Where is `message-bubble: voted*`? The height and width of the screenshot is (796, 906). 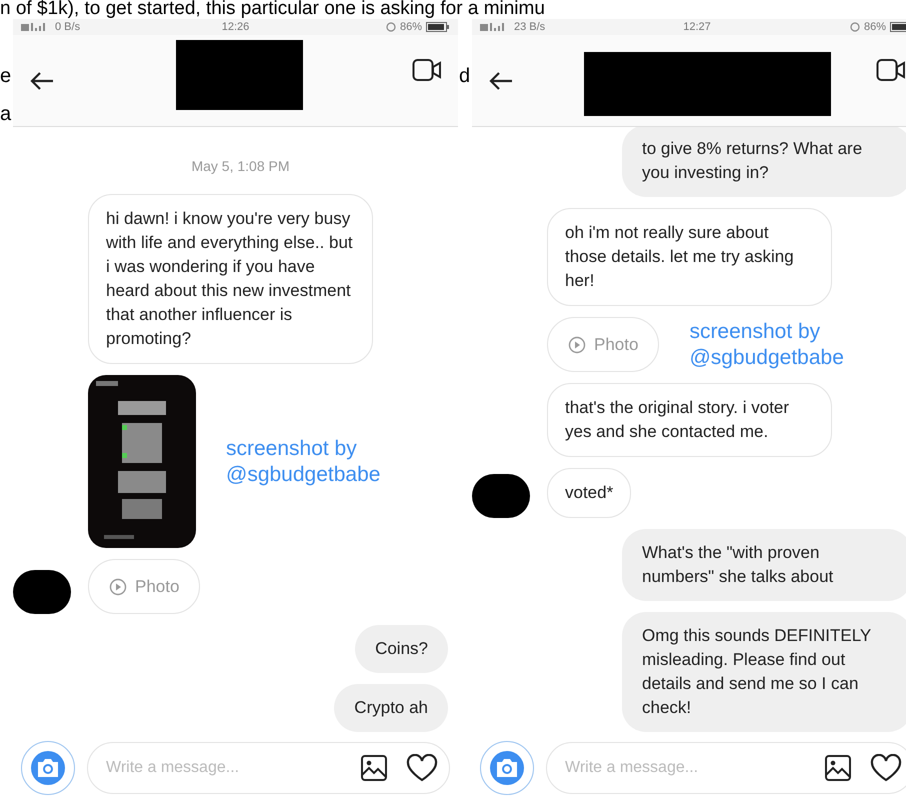 message-bubble: voted* is located at coordinates (589, 493).